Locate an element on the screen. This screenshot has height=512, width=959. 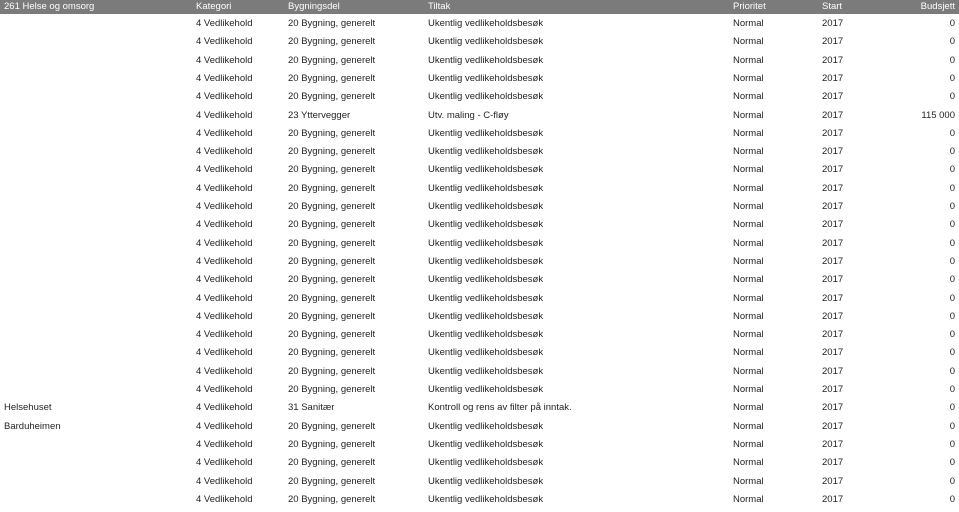
column-header-budsjett: Budsjett is located at coordinates (938, 7).